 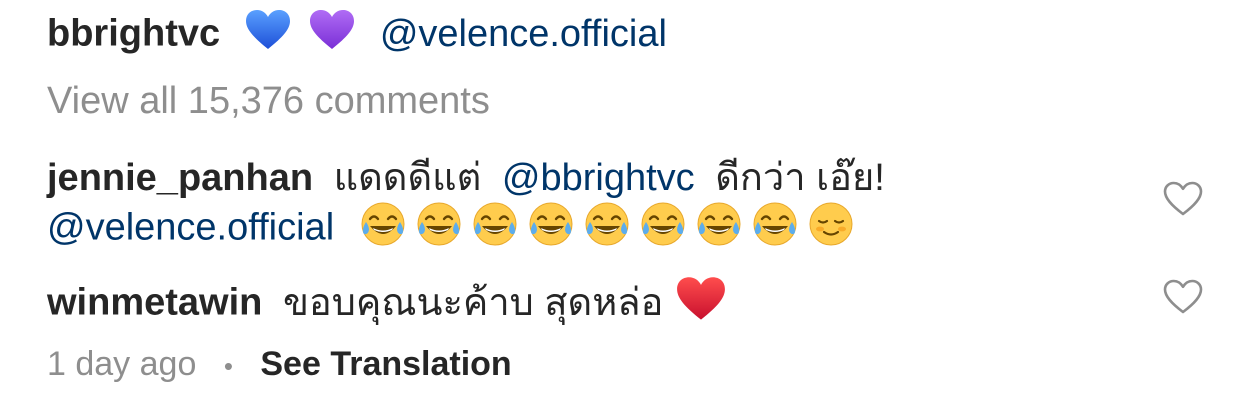 I want to click on comment-1-username: jennie_panhan, so click(x=180, y=178).